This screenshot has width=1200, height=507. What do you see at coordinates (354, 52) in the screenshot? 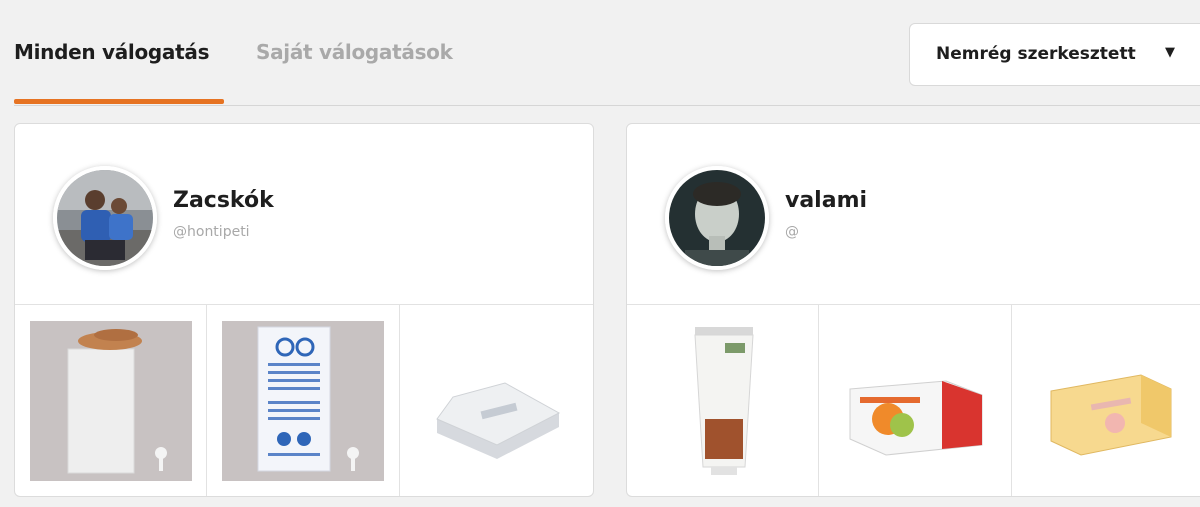
I see `tab-own-collections: Saját válogatások` at bounding box center [354, 52].